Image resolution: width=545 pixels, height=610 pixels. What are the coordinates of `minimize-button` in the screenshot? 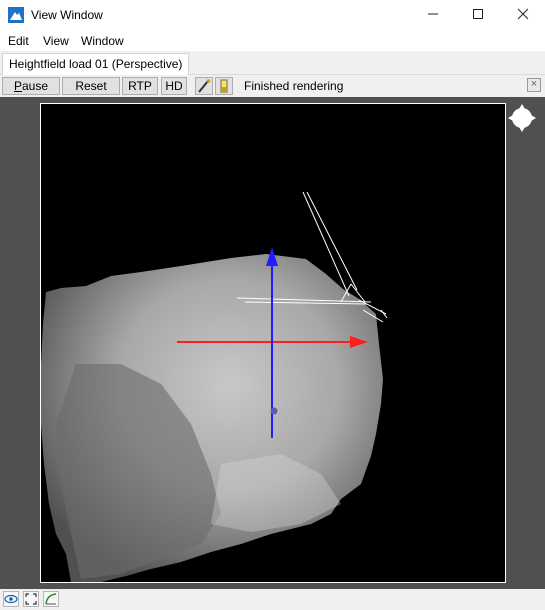 It's located at (432, 15).